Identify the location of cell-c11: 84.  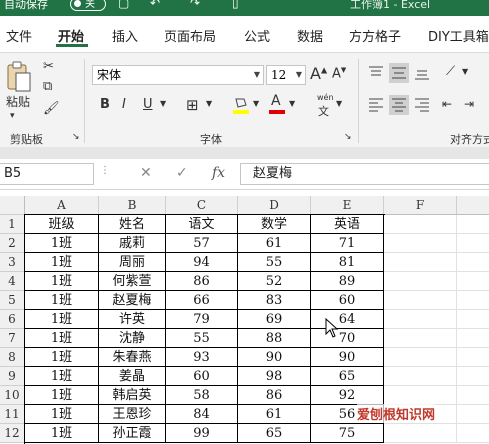
(202, 414).